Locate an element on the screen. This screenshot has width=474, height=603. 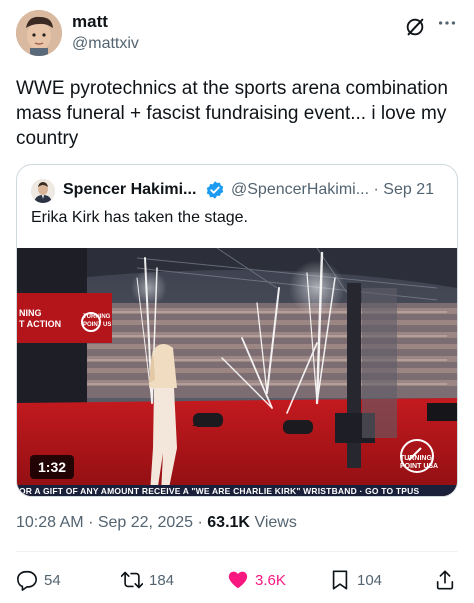
quoted-tweet-text: Erika Kirk has taken the stage. is located at coordinates (139, 217).